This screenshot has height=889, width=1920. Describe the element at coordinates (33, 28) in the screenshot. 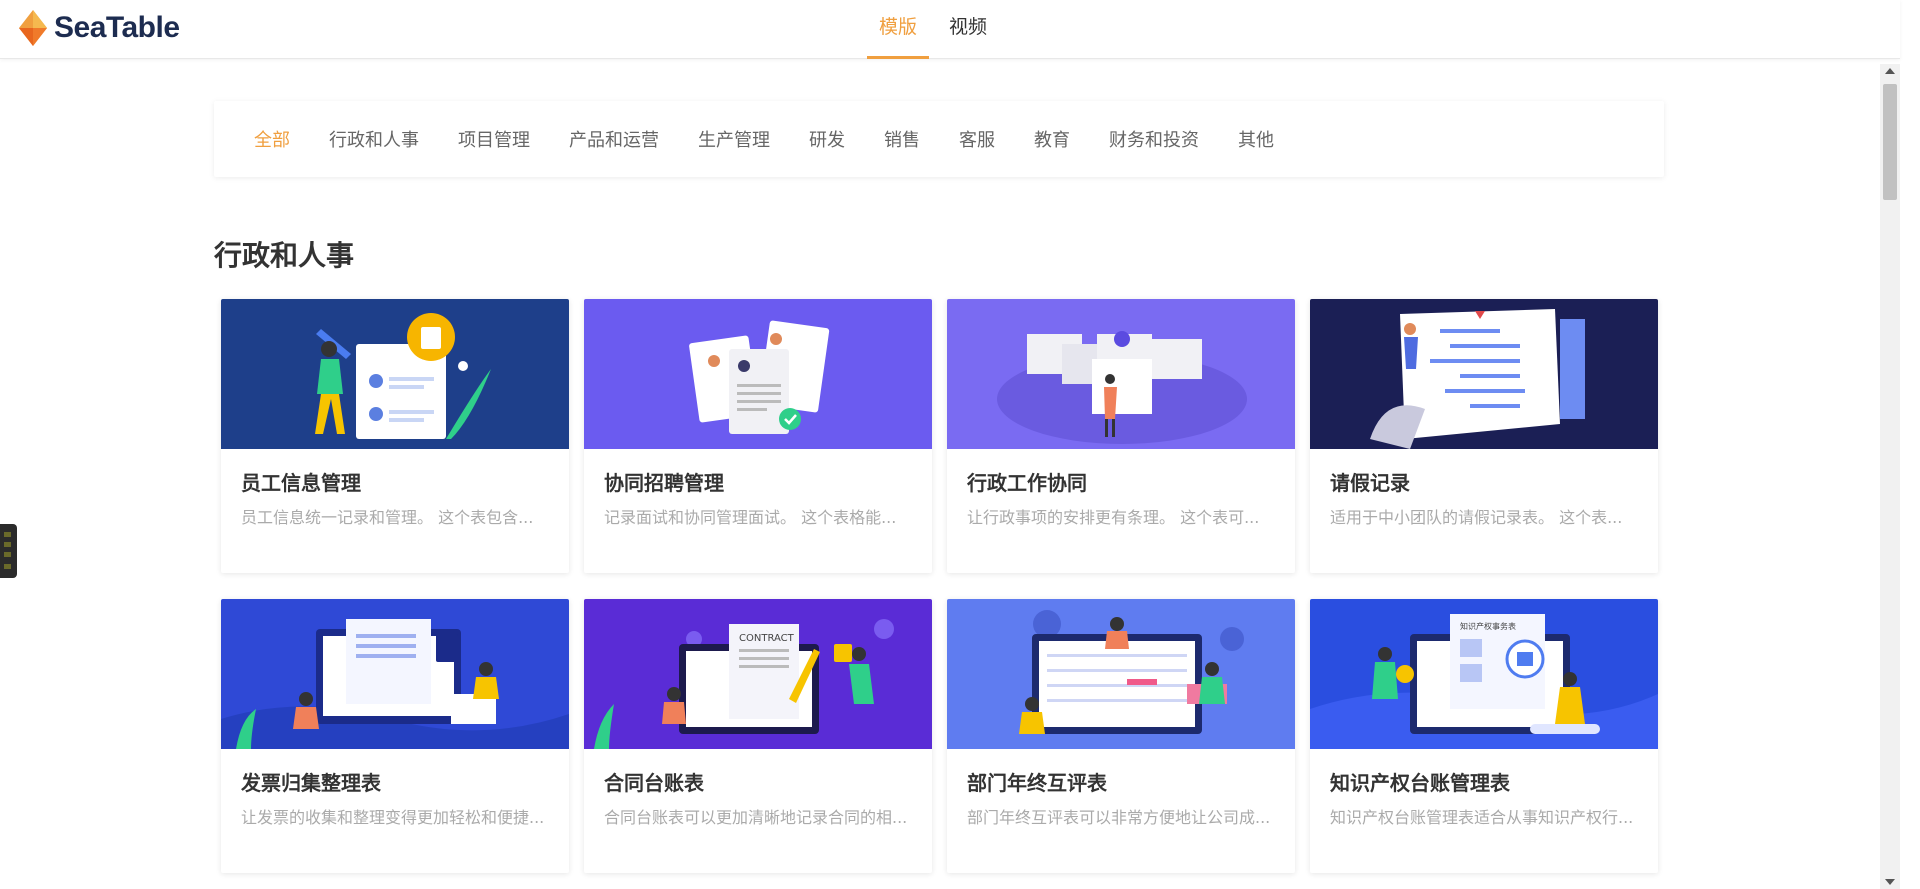

I see `seatable-logo-icon` at that location.